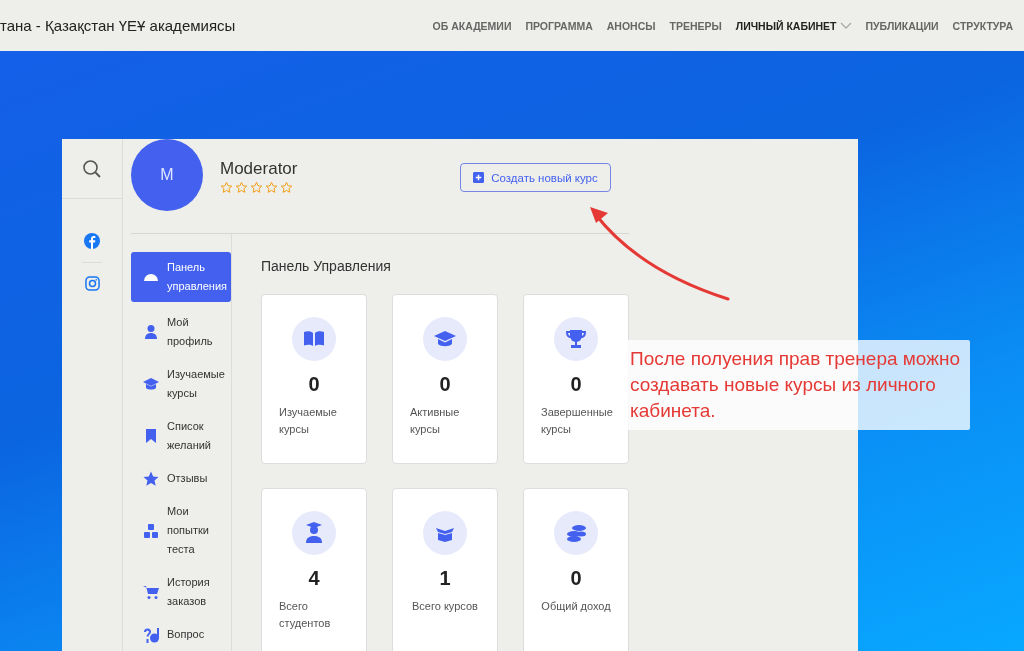 Image resolution: width=1024 pixels, height=651 pixels. I want to click on nav-link: ПРОГРАММА, so click(559, 25).